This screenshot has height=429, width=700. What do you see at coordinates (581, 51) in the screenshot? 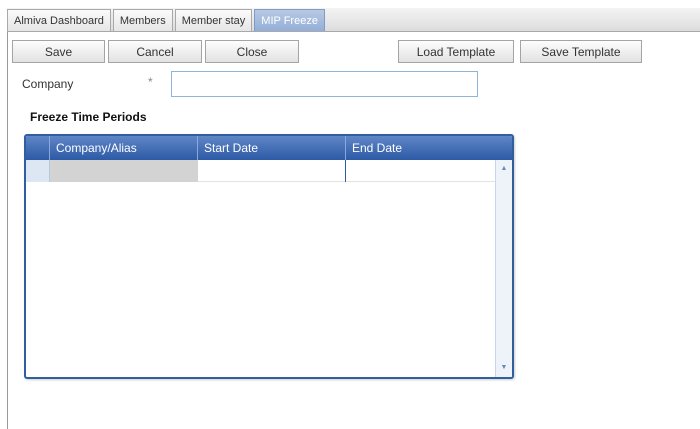
I see `save-template-button: Save Template` at bounding box center [581, 51].